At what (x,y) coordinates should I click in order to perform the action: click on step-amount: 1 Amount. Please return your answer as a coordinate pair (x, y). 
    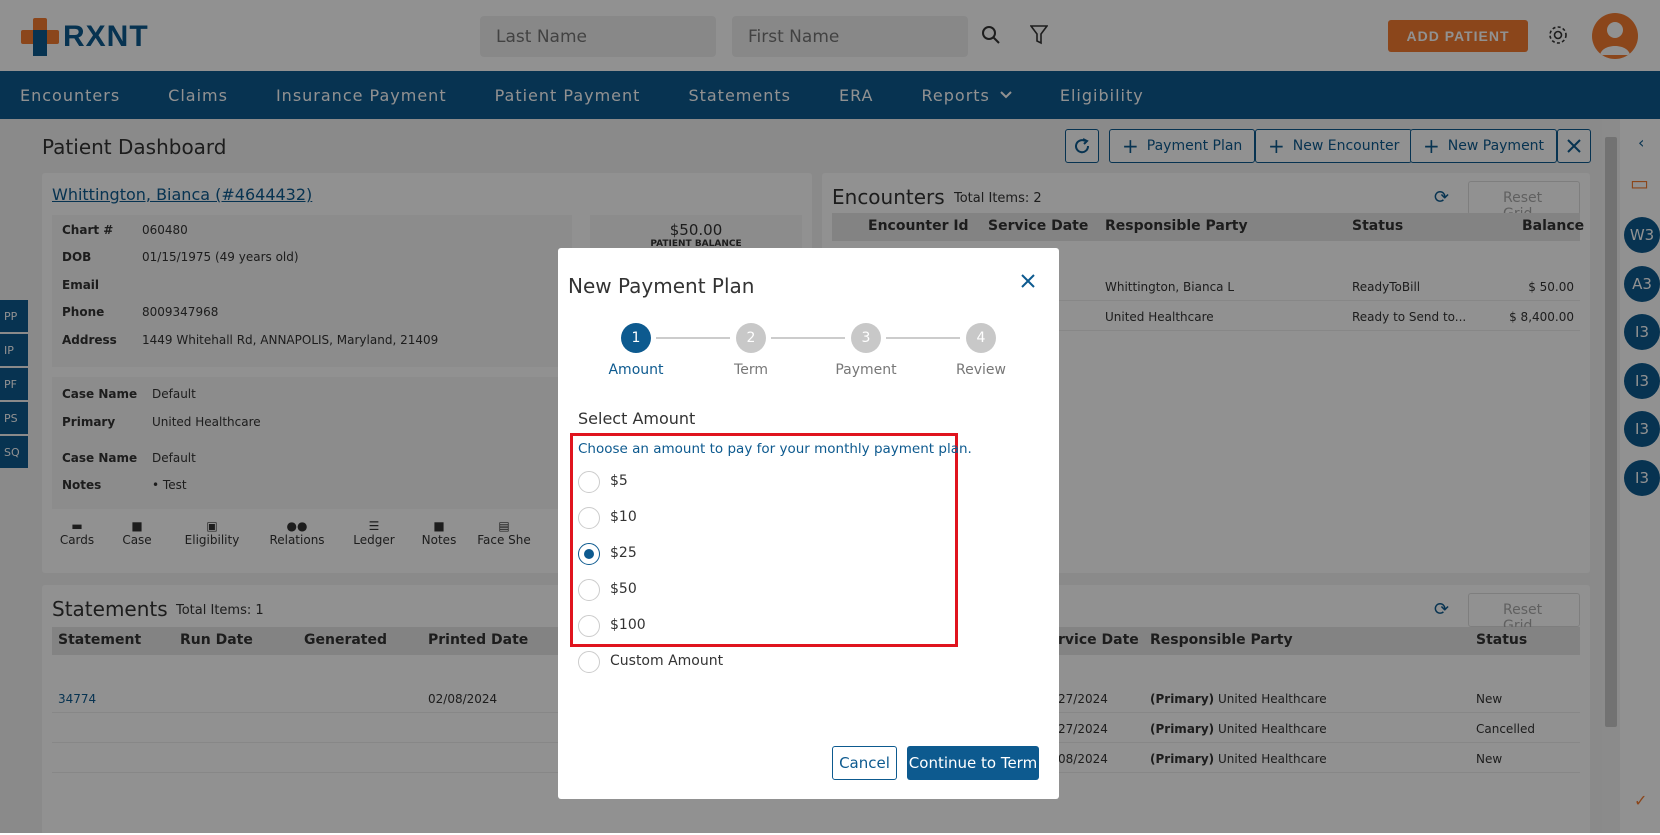
    Looking at the image, I should click on (636, 350).